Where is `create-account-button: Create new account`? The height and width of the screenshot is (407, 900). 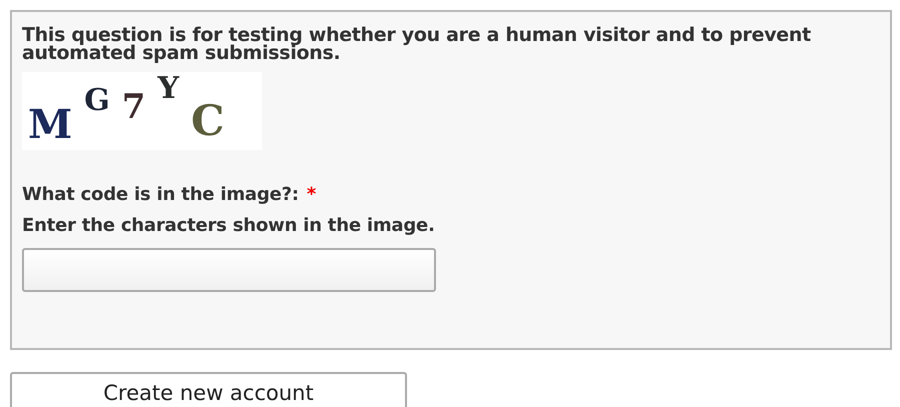
create-account-button: Create new account is located at coordinates (208, 389).